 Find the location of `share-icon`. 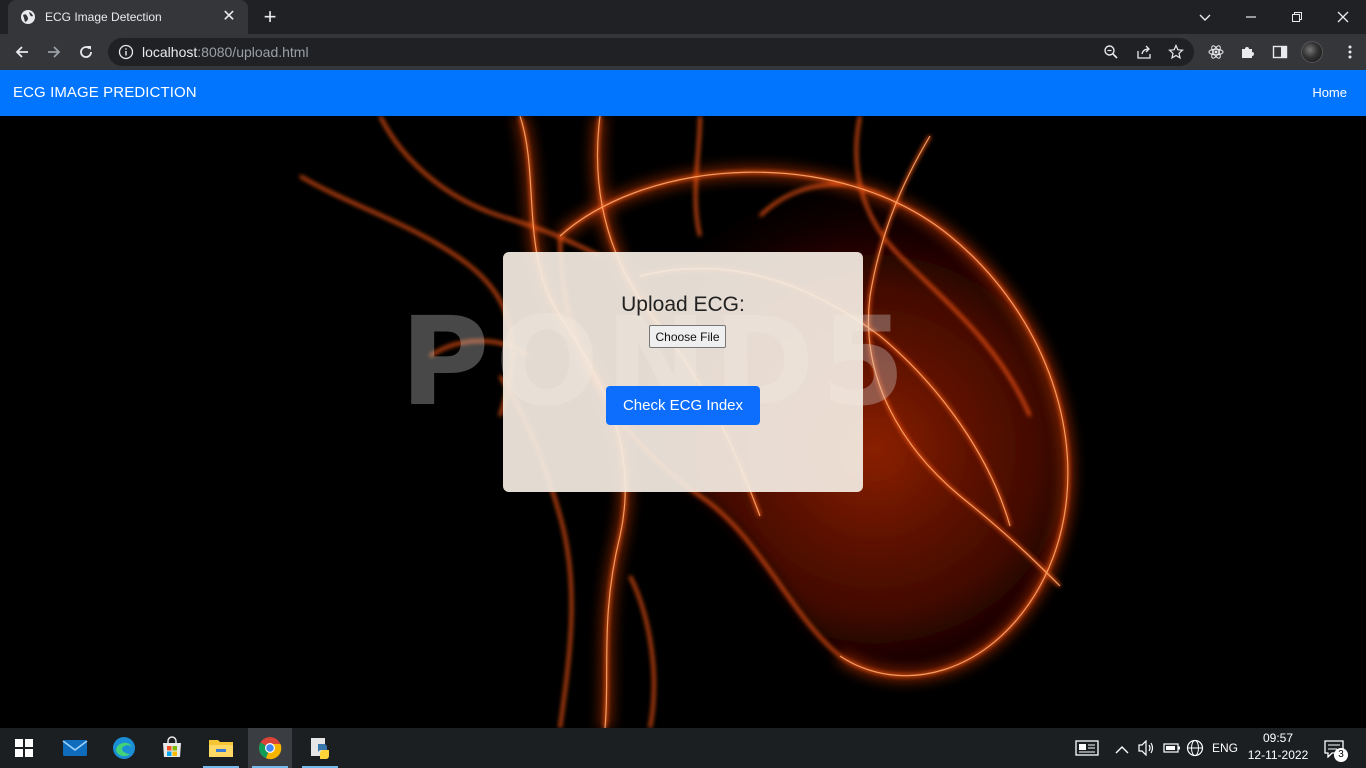

share-icon is located at coordinates (1144, 52).